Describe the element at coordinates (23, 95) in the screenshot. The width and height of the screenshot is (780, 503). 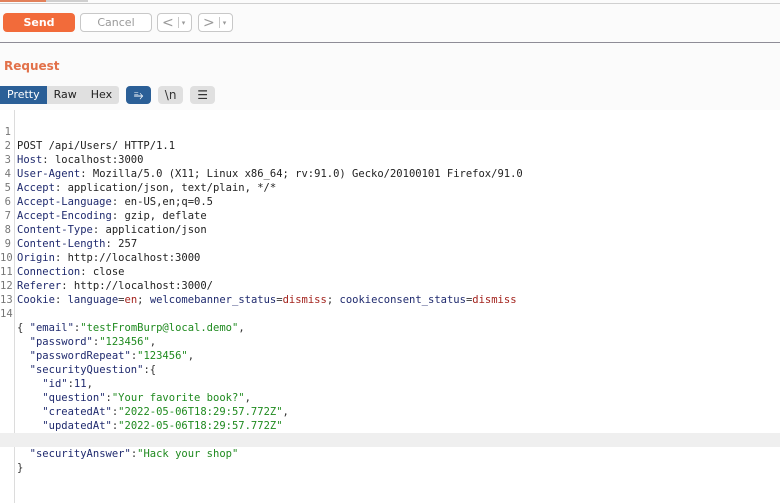
I see `tab-pretty: Pretty` at that location.